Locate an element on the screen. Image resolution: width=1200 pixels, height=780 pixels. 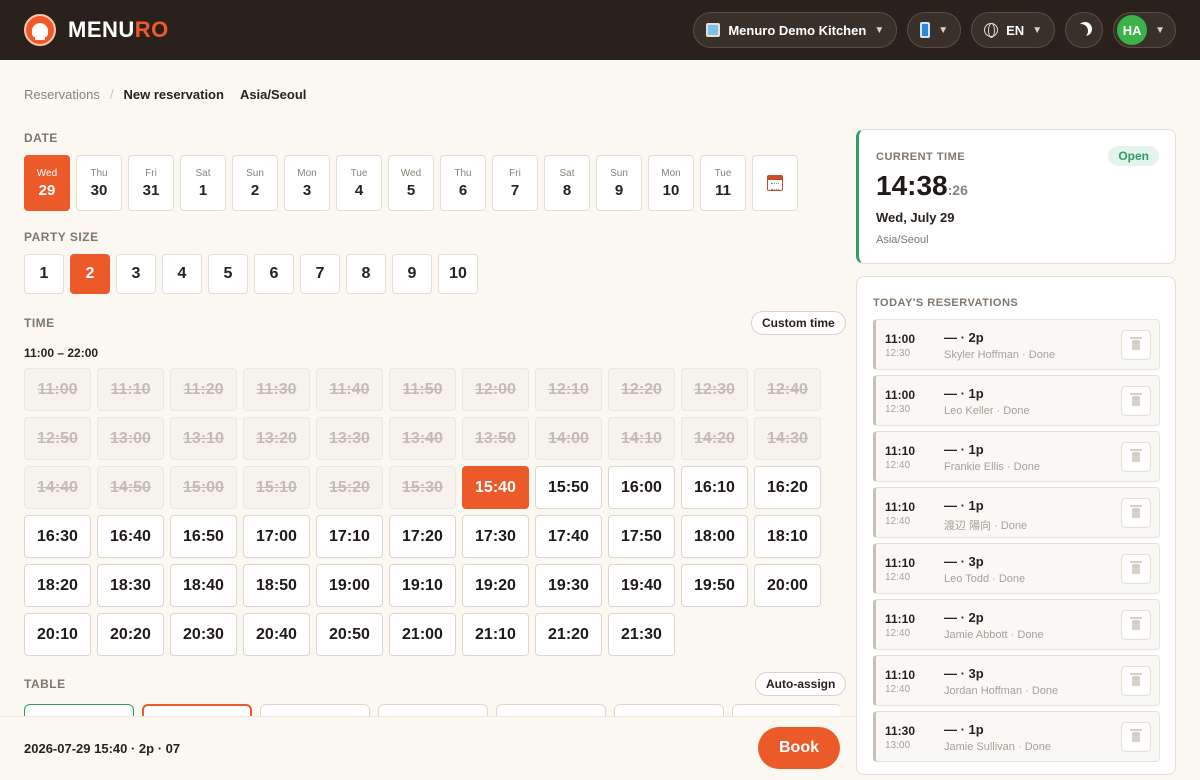
reservation-party: — · 2p is located at coordinates (964, 617).